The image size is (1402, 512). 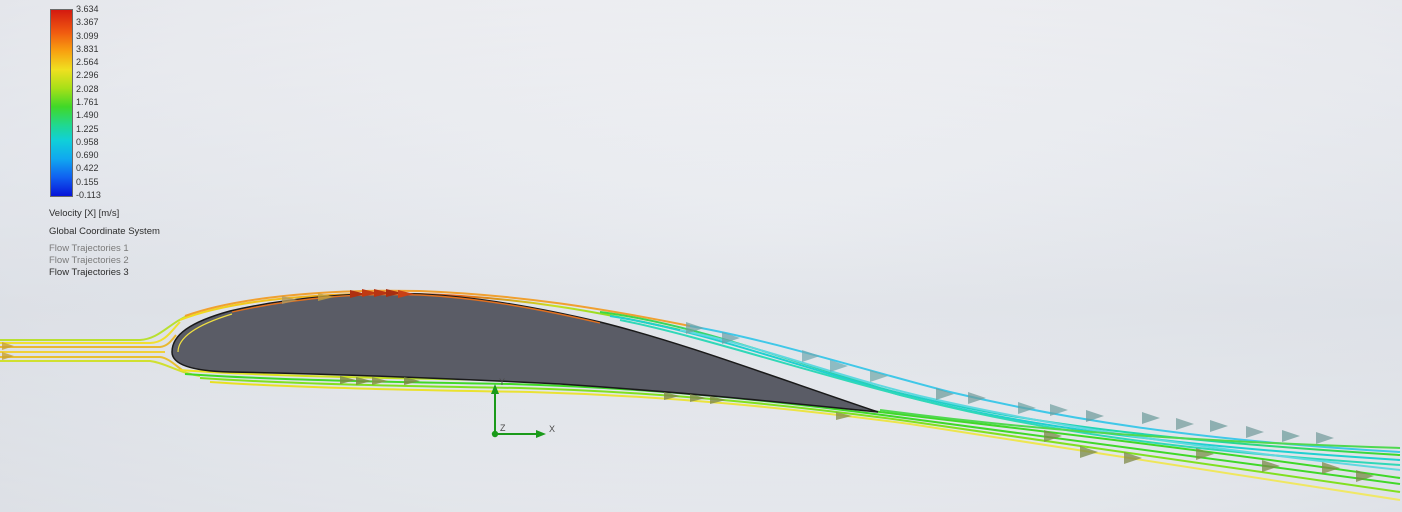 What do you see at coordinates (87, 62) in the screenshot?
I see `colorbar-tick-label: 2.564` at bounding box center [87, 62].